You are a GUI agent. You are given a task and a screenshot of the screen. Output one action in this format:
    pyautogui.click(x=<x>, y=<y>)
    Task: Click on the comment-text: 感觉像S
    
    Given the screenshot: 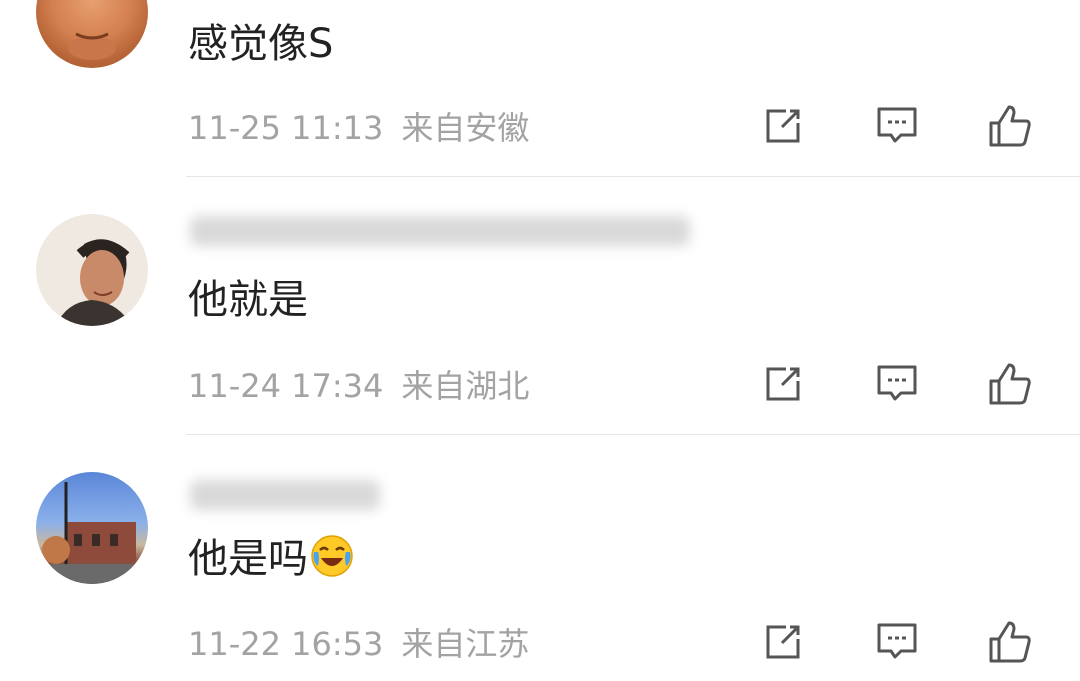 What is the action you would take?
    pyautogui.click(x=261, y=44)
    